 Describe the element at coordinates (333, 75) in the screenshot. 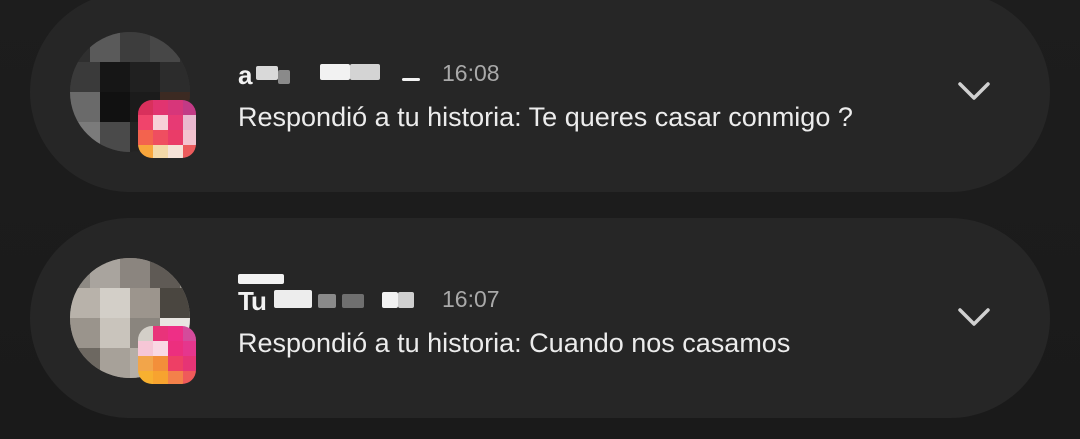

I see `sender-name: a` at that location.